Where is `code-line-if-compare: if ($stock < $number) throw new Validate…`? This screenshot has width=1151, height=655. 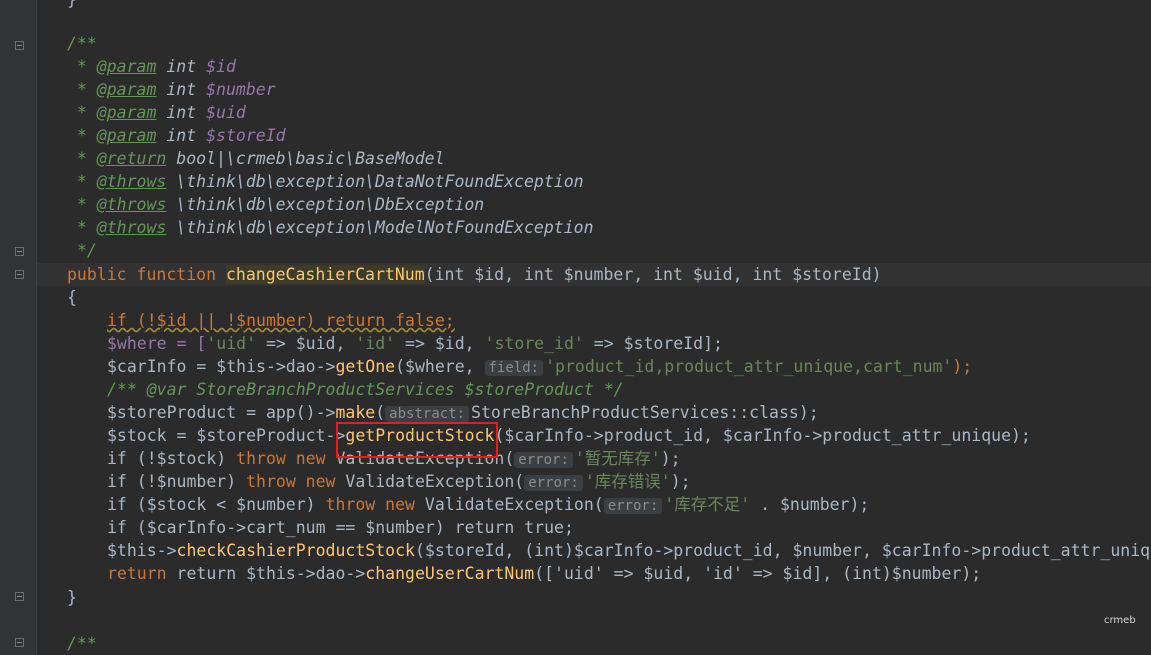
code-line-if-compare: if ($stock < $number) throw new Validate… is located at coordinates (488, 504).